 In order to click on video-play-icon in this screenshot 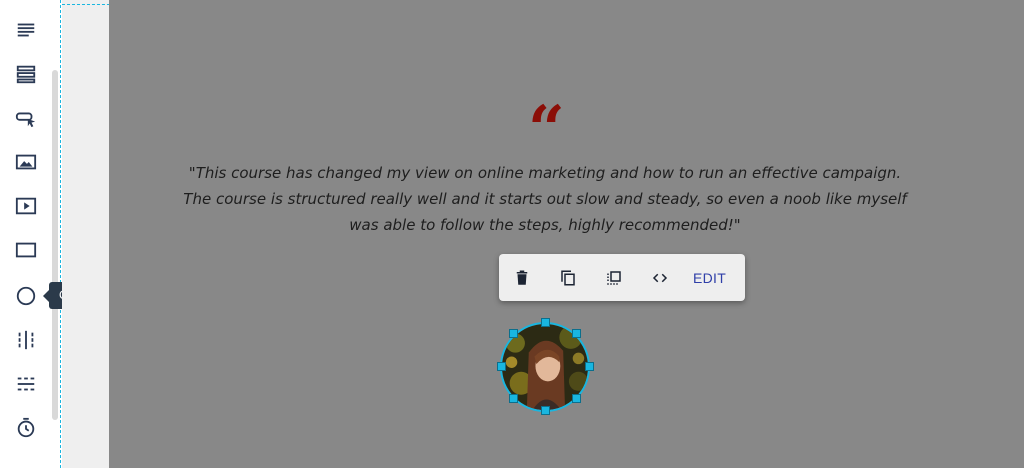, I will do `click(26, 206)`.